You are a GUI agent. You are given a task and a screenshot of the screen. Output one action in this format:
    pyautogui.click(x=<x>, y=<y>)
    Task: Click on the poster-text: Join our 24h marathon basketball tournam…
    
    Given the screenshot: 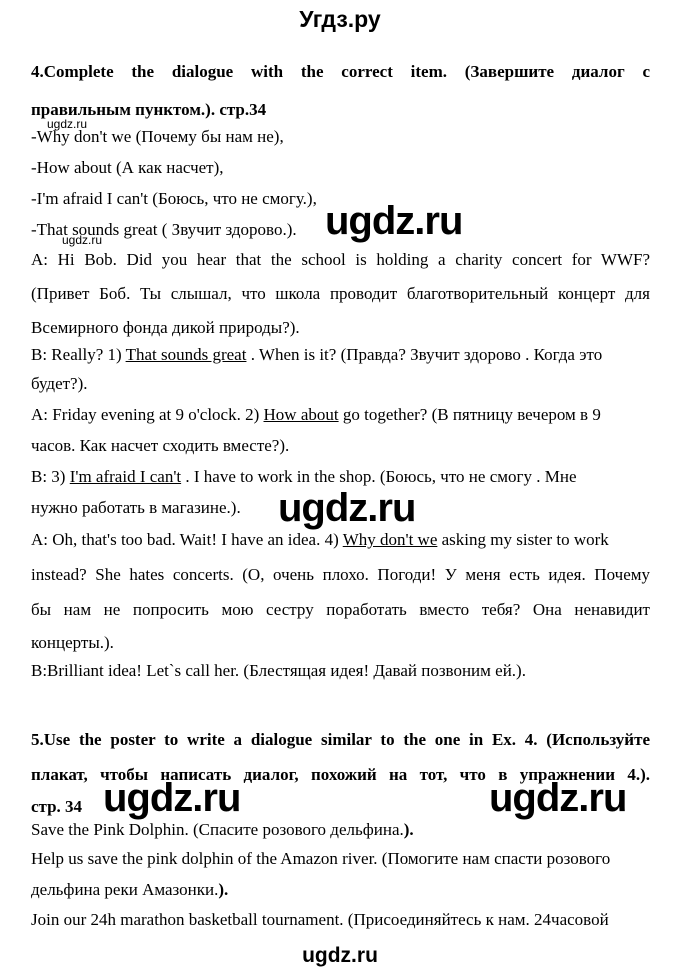 What is the action you would take?
    pyautogui.click(x=320, y=919)
    